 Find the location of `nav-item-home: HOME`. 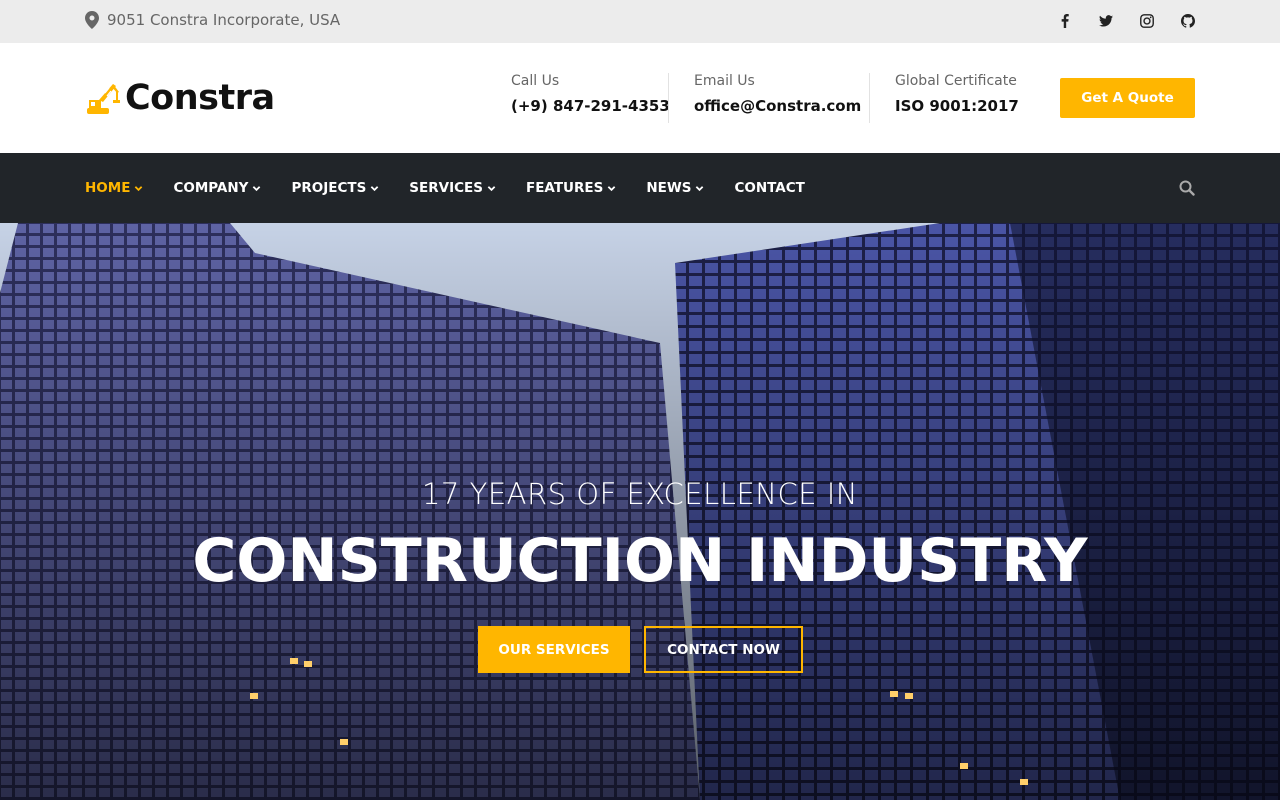

nav-item-home: HOME is located at coordinates (114, 188).